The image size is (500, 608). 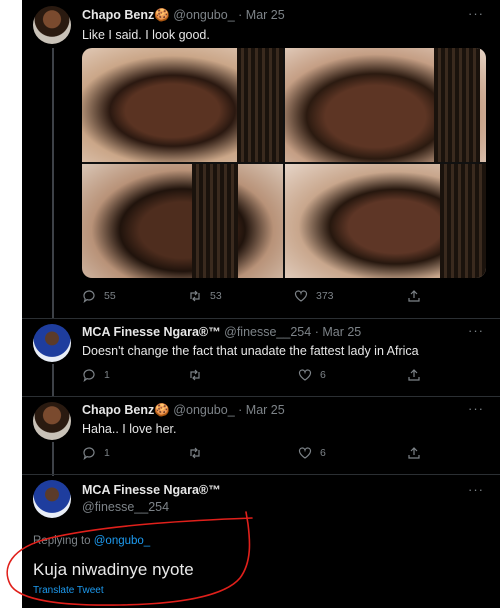 What do you see at coordinates (129, 429) in the screenshot?
I see `tweet-text: Haha.. I love her.` at bounding box center [129, 429].